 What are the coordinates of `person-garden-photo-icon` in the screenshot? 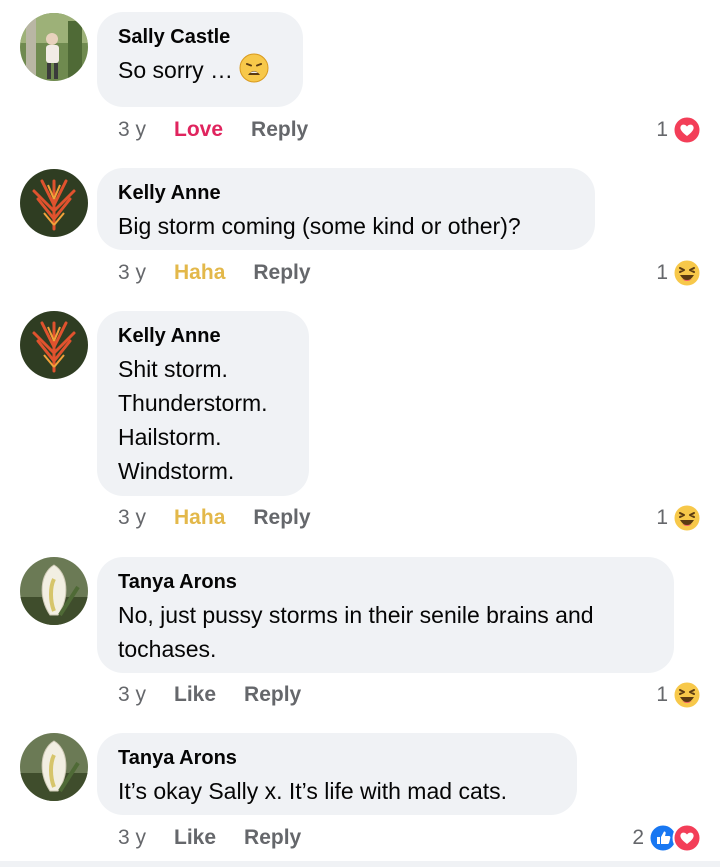 It's located at (54, 47).